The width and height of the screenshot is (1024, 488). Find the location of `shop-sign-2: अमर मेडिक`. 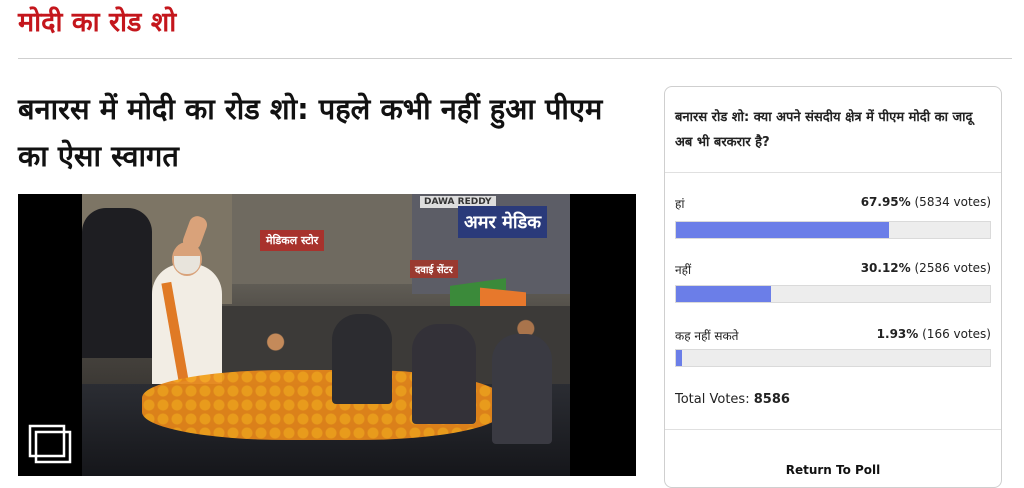

shop-sign-2: अमर मेडिक is located at coordinates (503, 222).